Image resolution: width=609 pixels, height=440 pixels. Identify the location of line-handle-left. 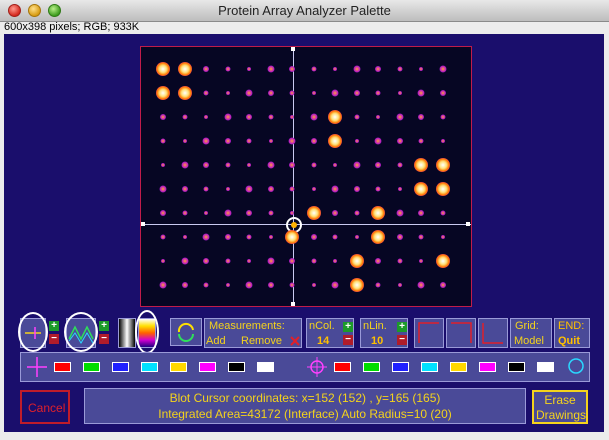
(143, 224).